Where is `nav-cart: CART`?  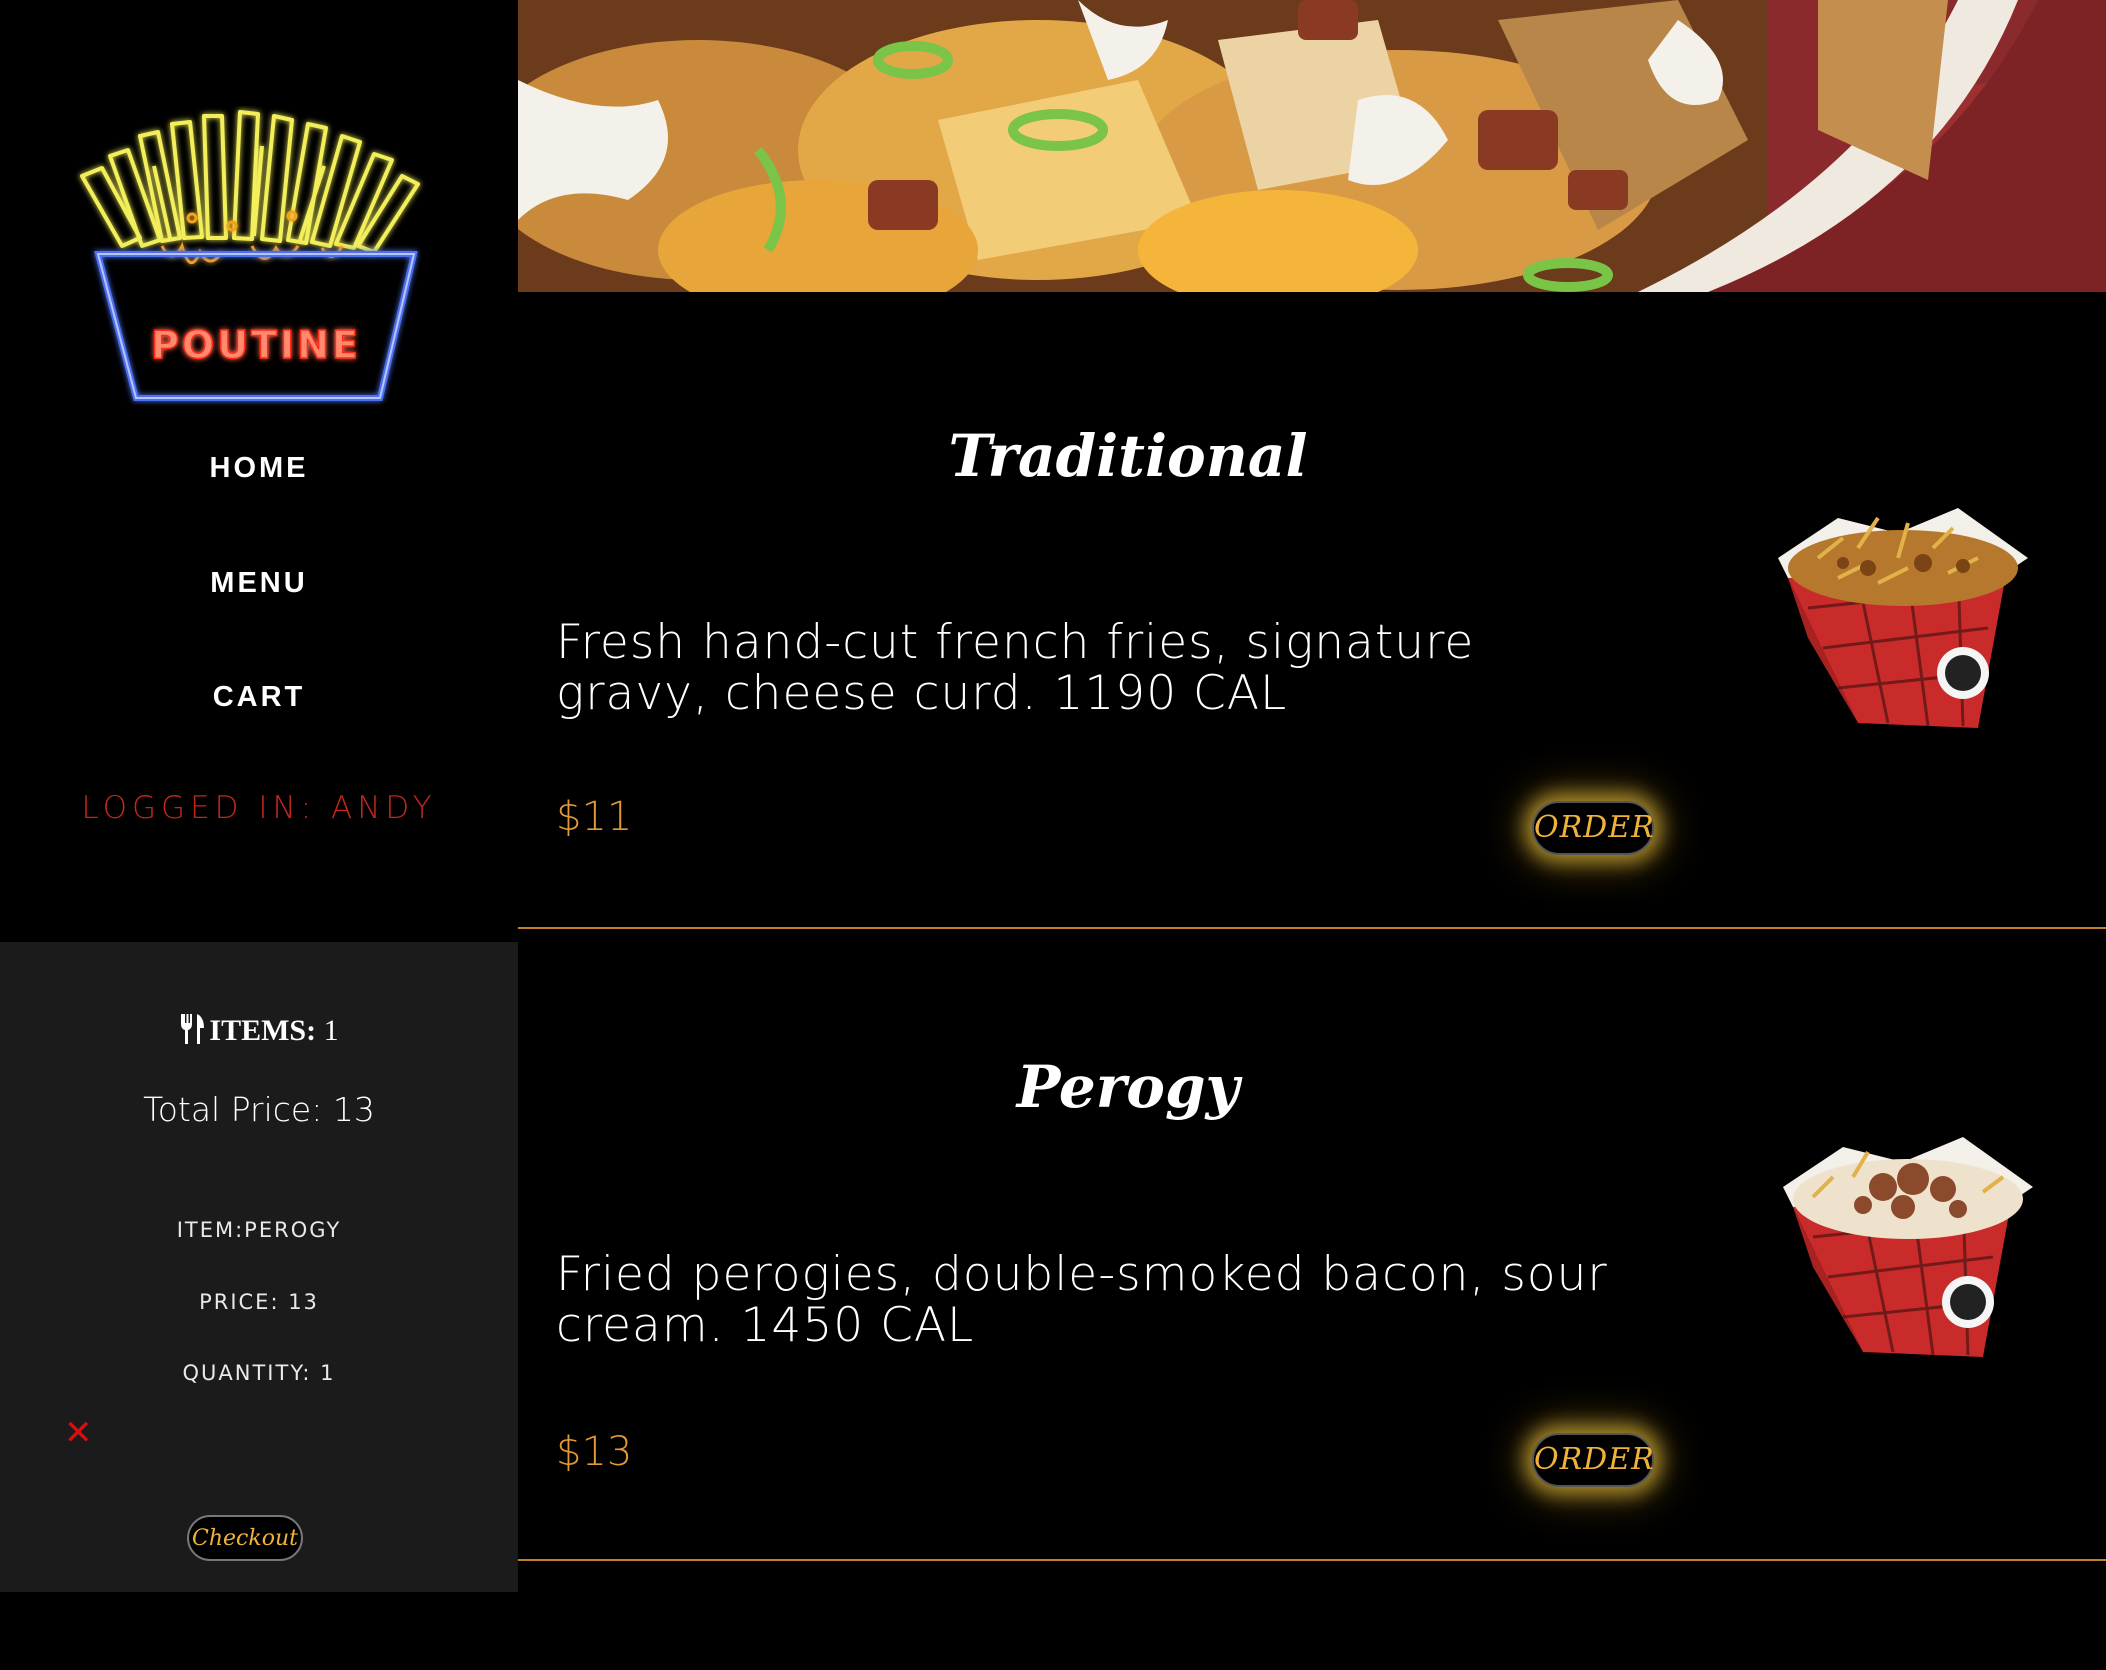
nav-cart: CART is located at coordinates (259, 697).